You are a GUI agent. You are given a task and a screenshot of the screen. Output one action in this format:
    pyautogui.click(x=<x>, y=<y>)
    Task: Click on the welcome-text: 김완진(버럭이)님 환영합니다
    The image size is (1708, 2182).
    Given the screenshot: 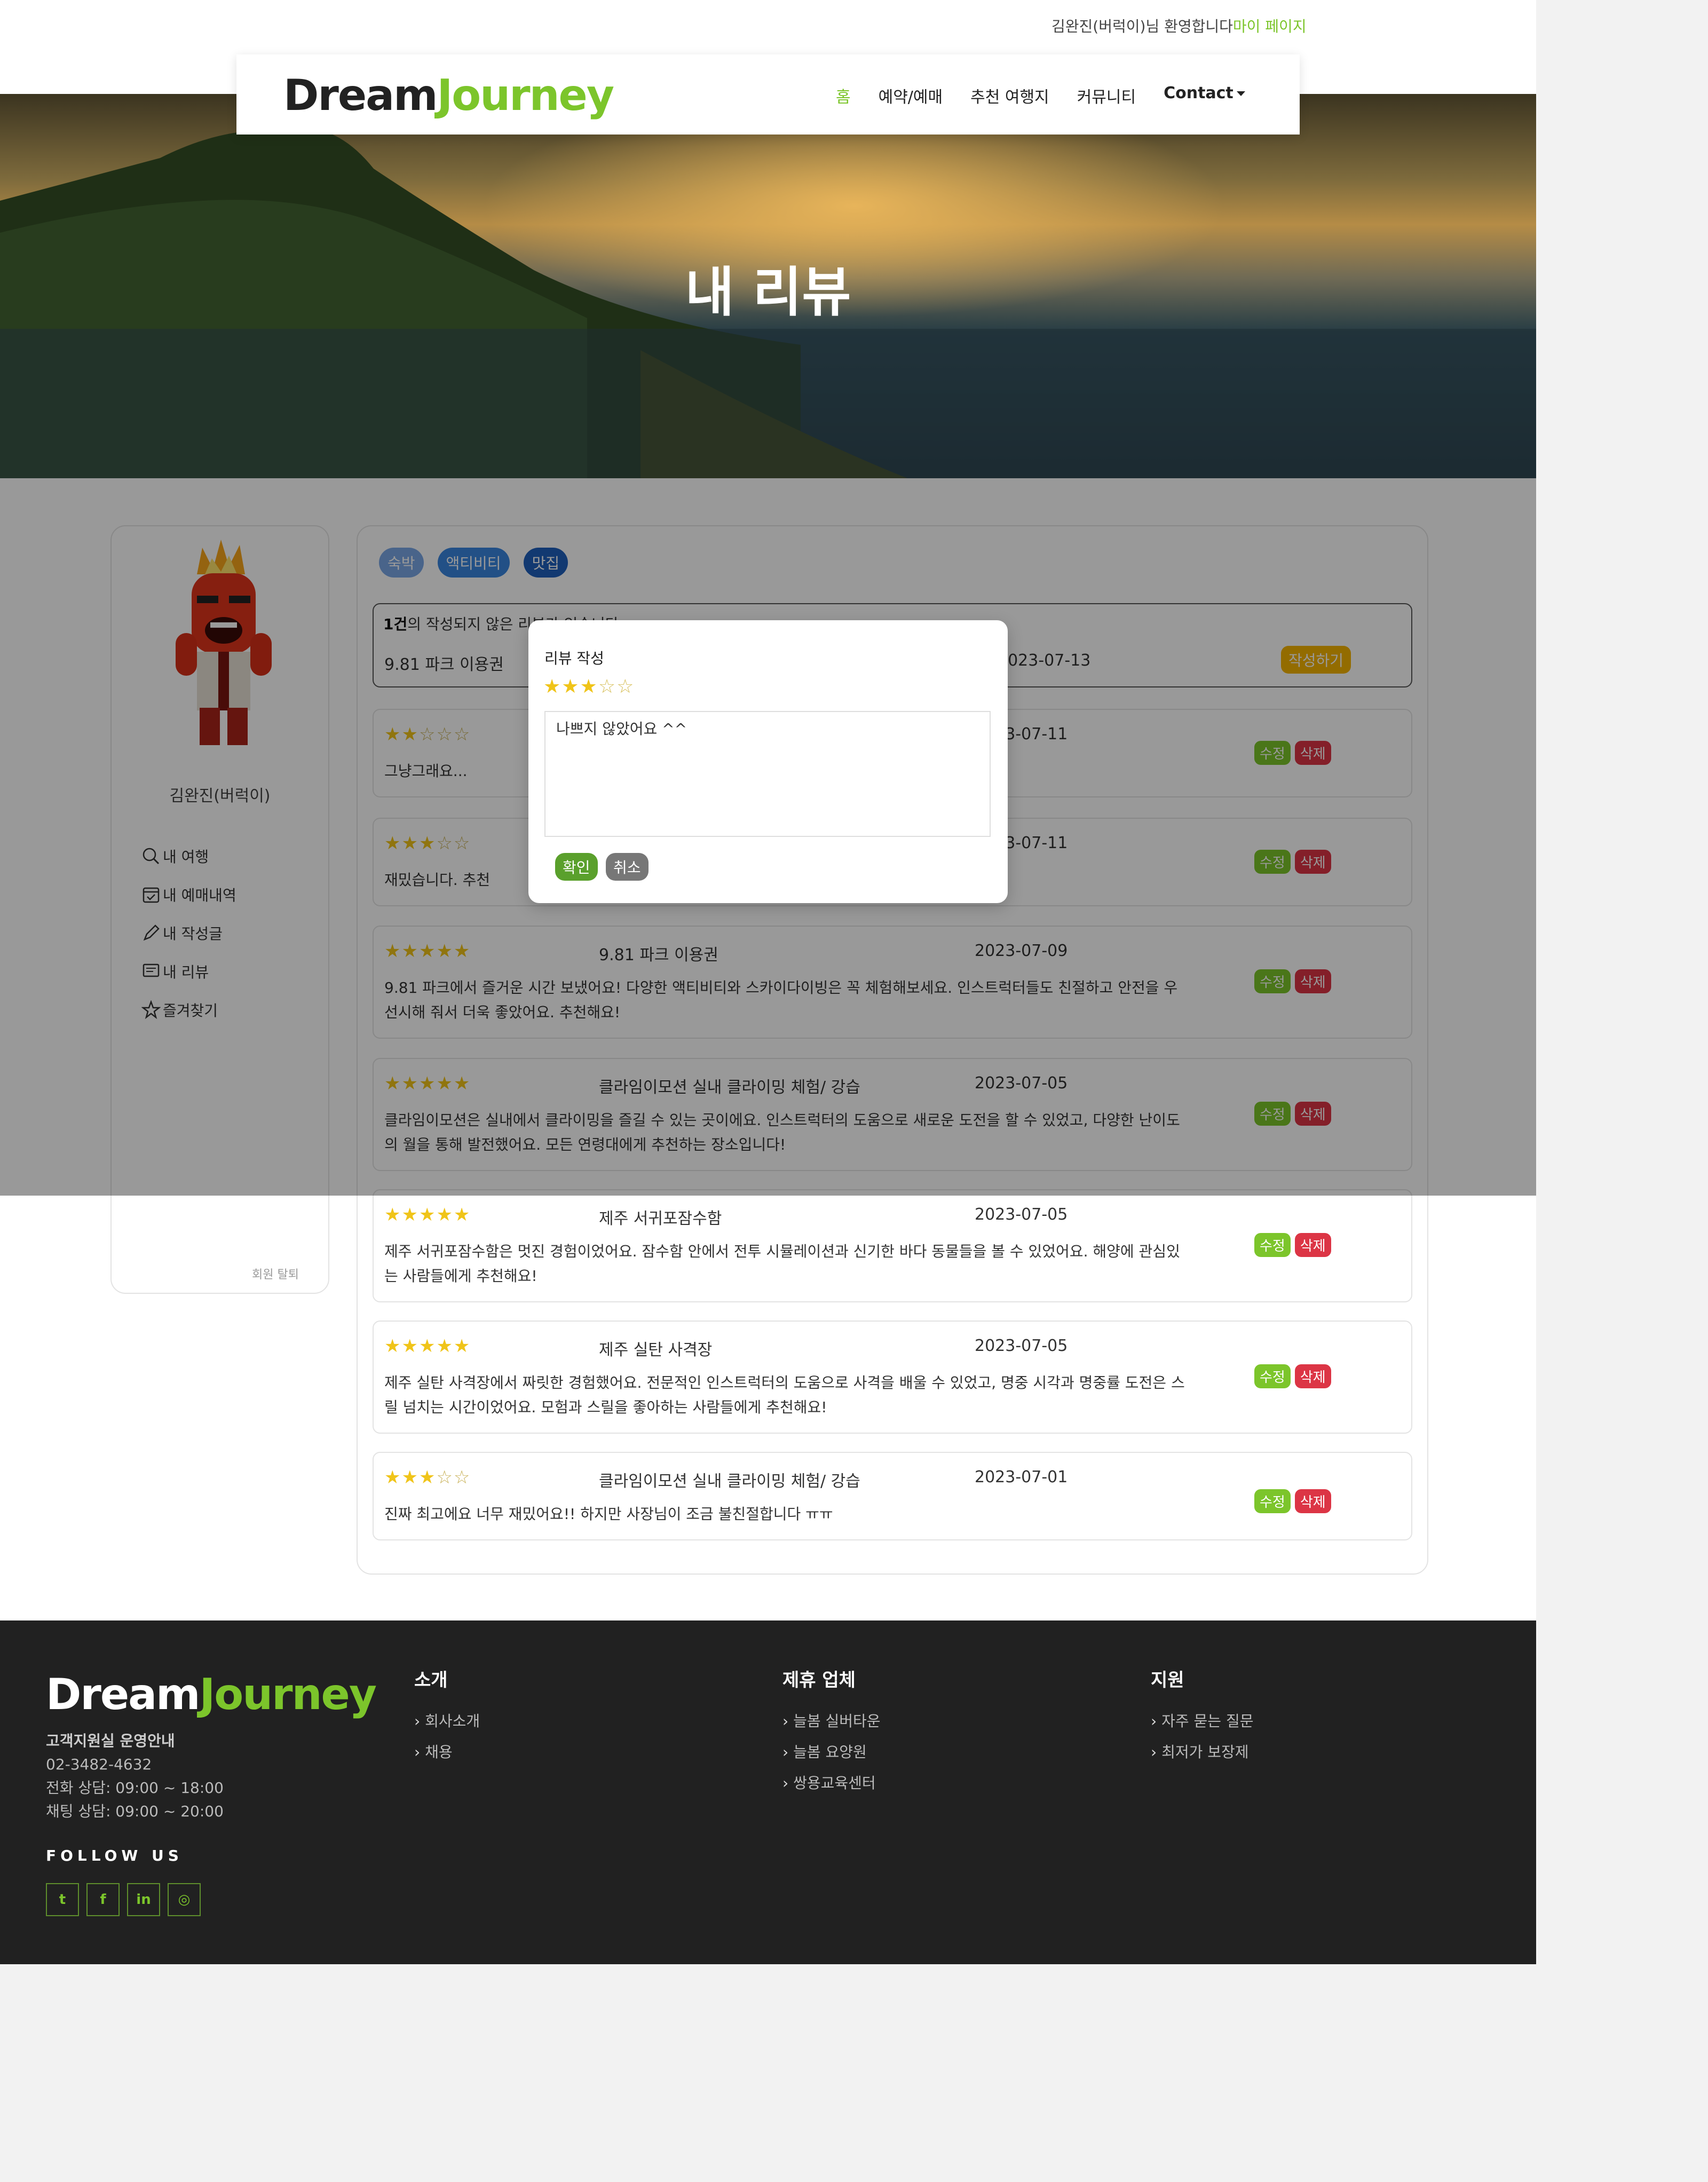 What is the action you would take?
    pyautogui.click(x=1142, y=27)
    